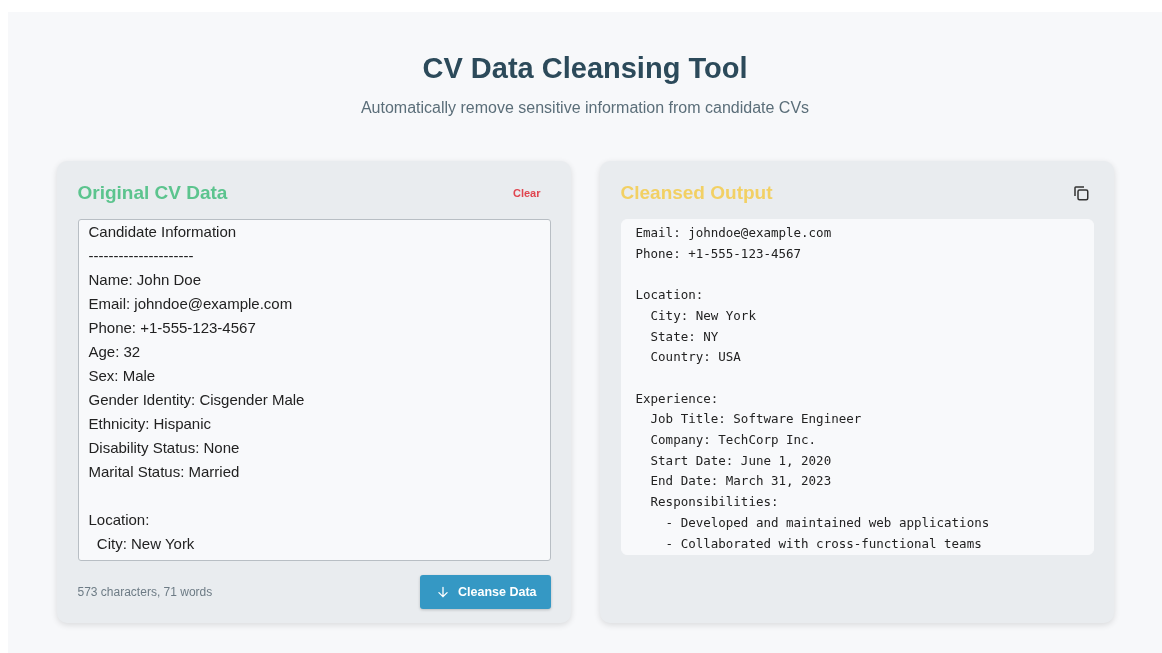  Describe the element at coordinates (585, 68) in the screenshot. I see `page-title: CV Data Cleansing Tool` at that location.